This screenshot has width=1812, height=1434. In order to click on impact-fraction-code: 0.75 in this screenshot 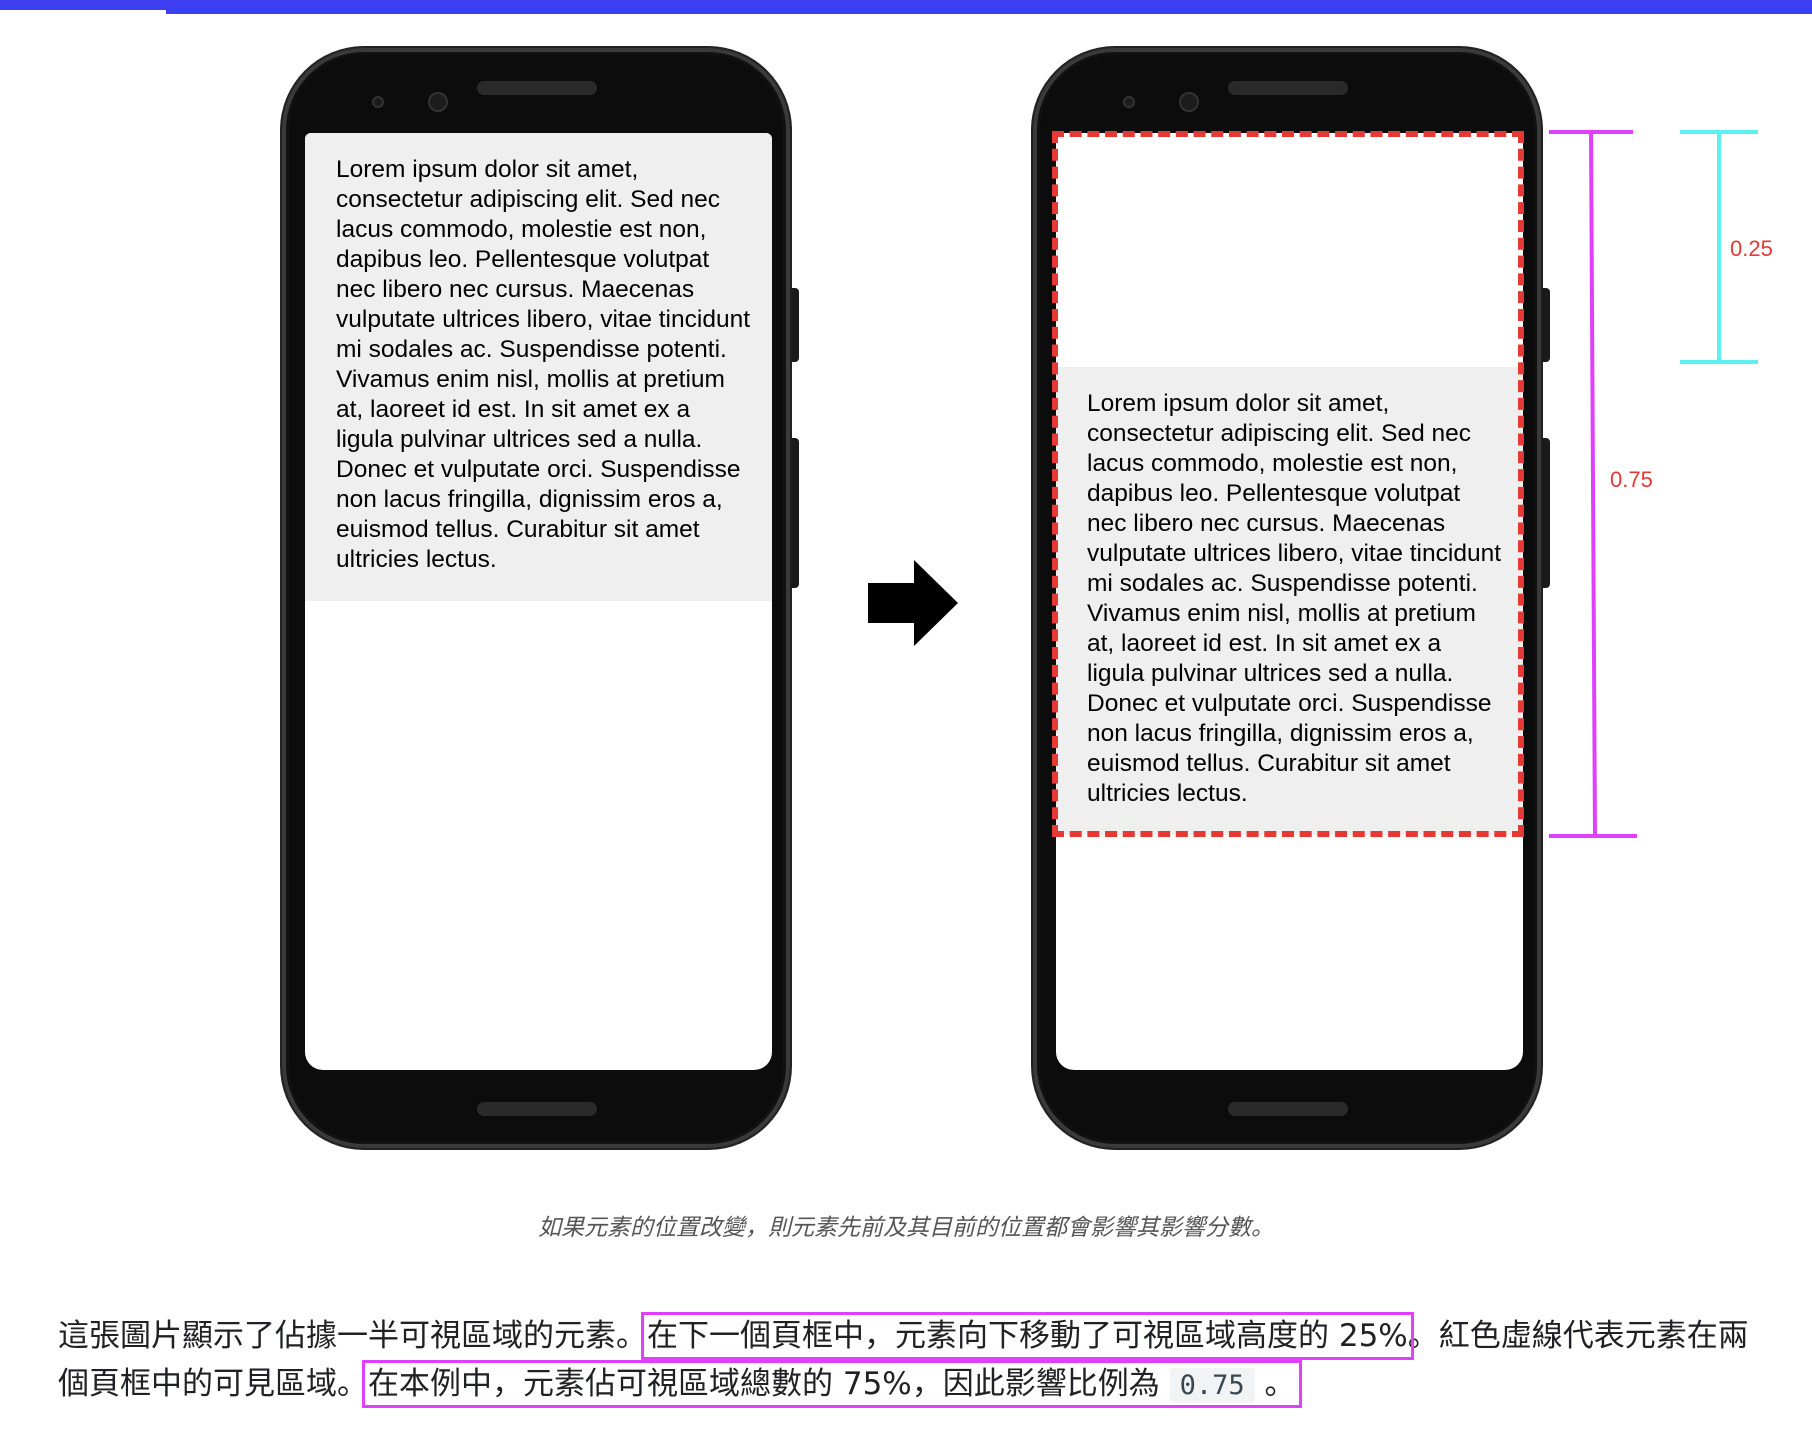, I will do `click(1212, 1385)`.